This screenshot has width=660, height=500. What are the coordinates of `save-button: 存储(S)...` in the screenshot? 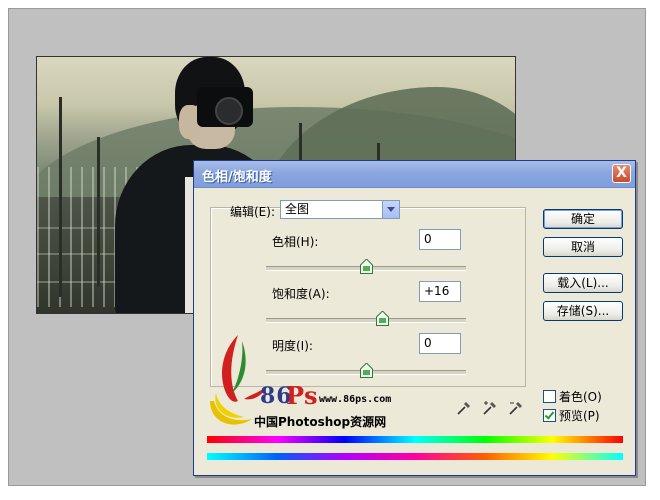 It's located at (583, 311).